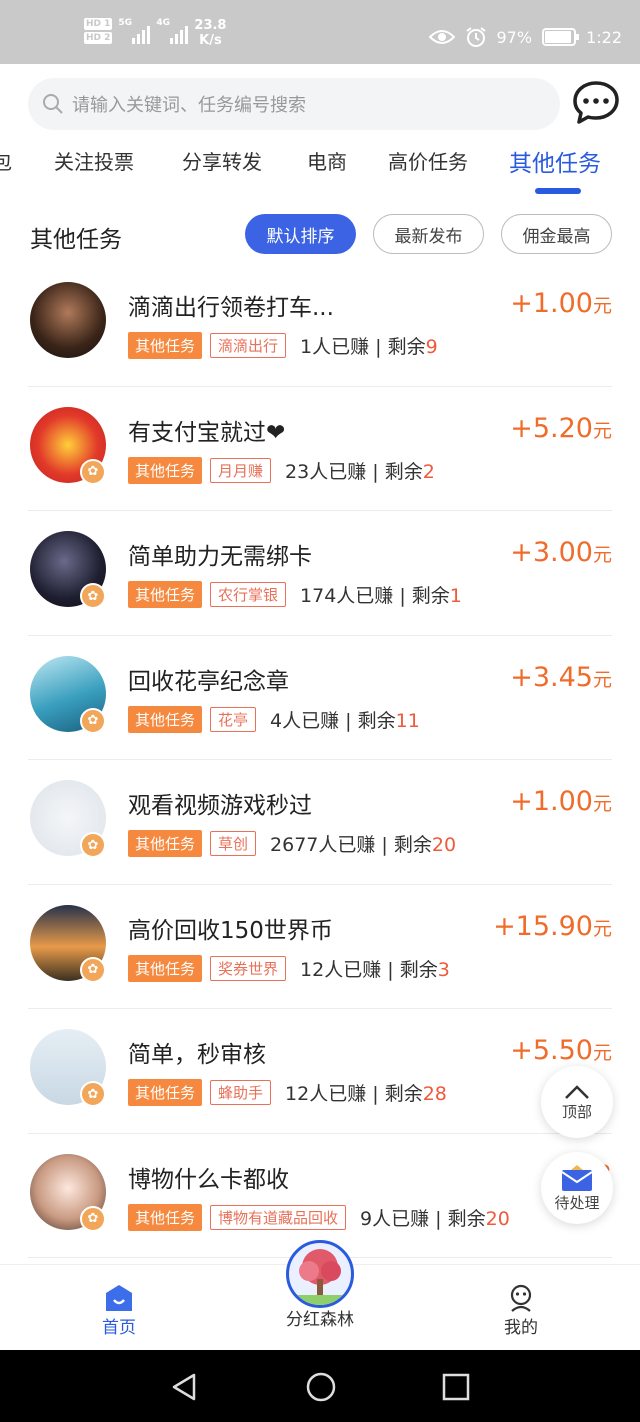 Image resolution: width=640 pixels, height=1422 pixels. I want to click on task-row: ✿ 高价回收150世界币 +15.90元其他任务 奖券世界 12人已赚 | 剩余3, so click(320, 947).